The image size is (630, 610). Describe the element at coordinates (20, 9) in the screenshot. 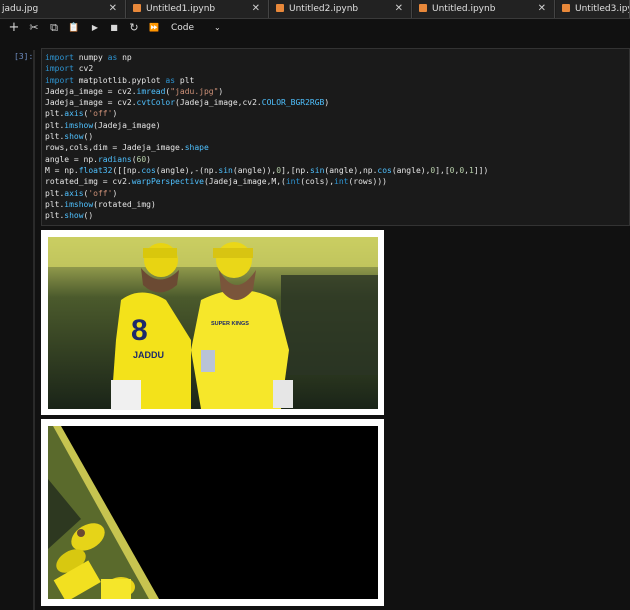

I see `tab-label: jadu.jpg` at that location.